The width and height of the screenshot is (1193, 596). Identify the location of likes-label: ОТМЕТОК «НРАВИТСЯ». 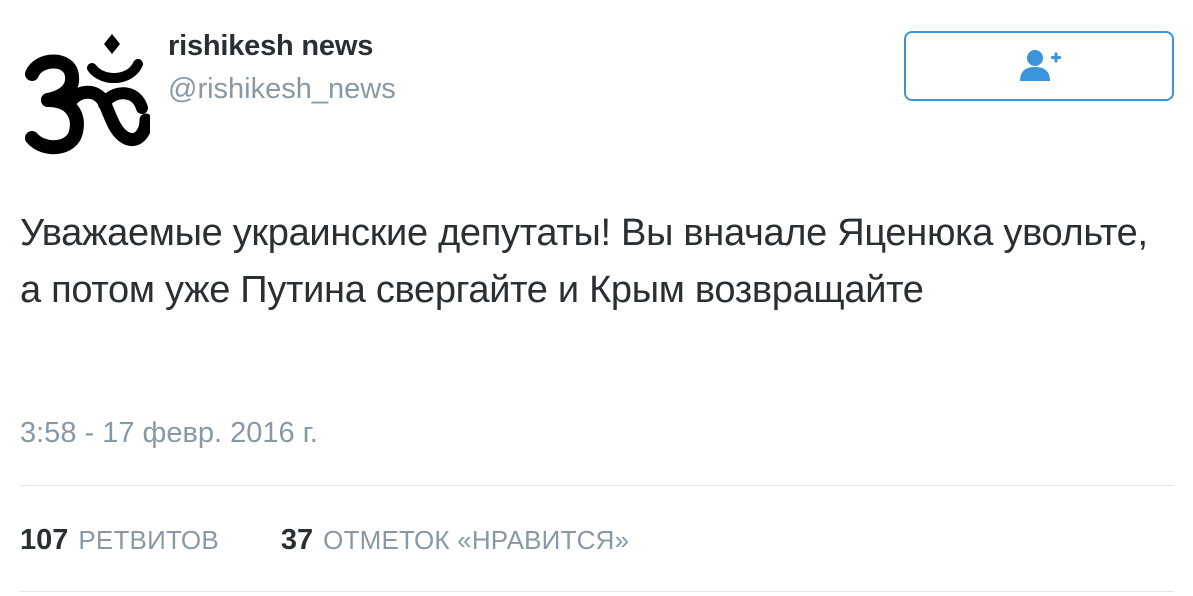
(476, 540).